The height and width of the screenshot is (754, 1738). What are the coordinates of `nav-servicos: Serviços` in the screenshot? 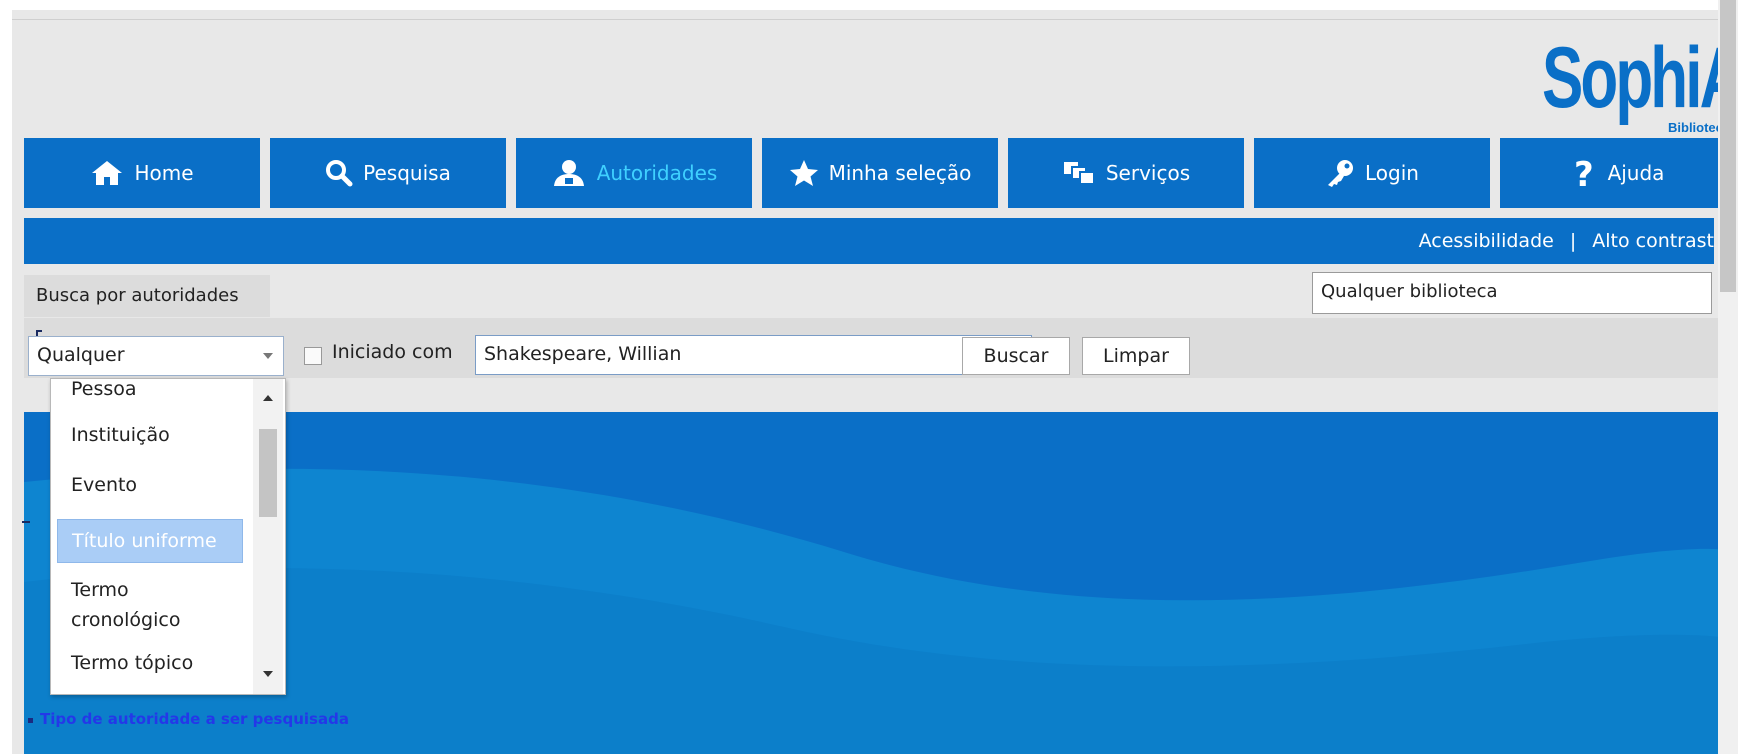 It's located at (1126, 173).